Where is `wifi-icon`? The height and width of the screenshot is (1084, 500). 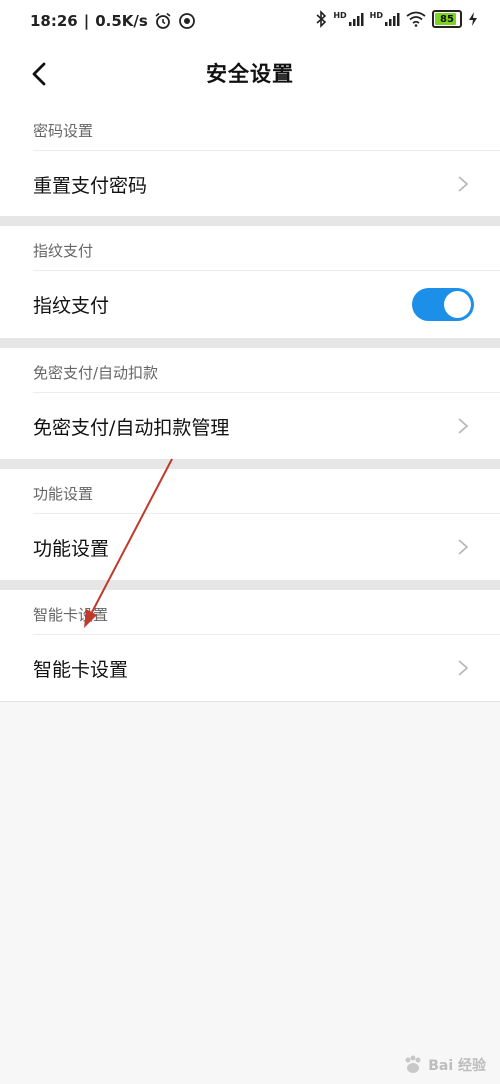
wifi-icon is located at coordinates (416, 19).